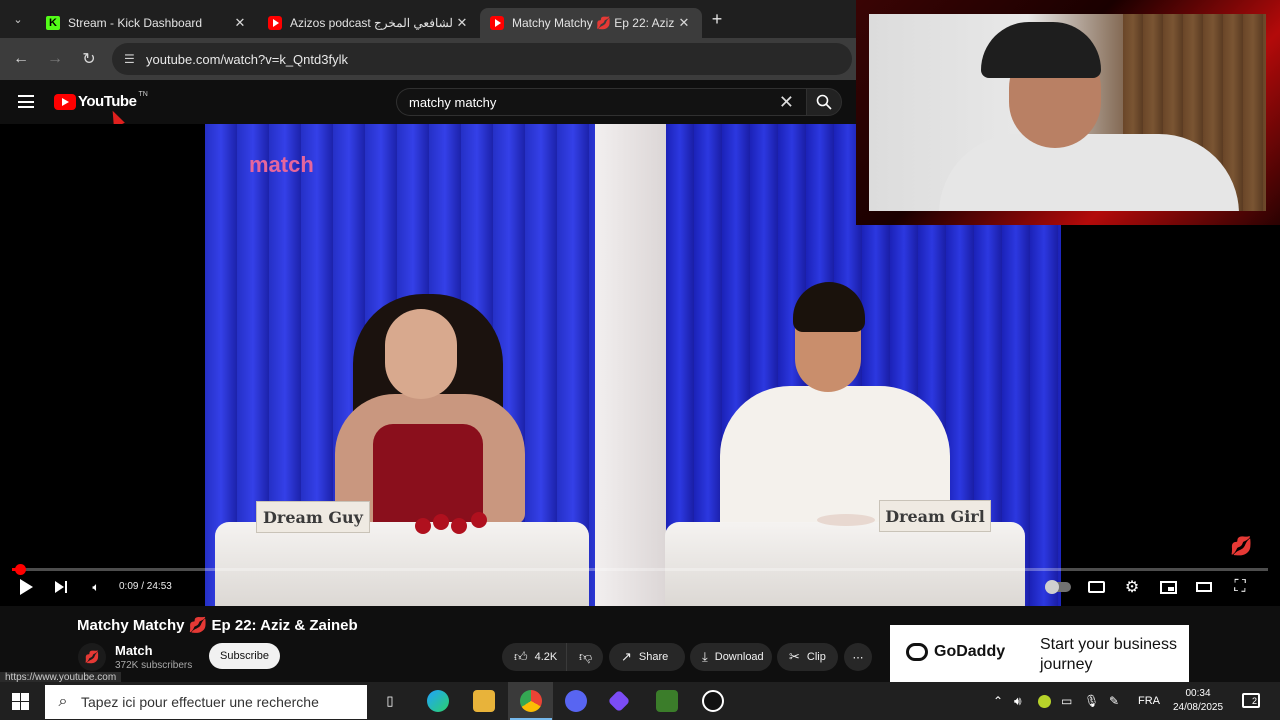 This screenshot has width=1280, height=720. I want to click on channel-watermark-icon: 💋, so click(1241, 546).